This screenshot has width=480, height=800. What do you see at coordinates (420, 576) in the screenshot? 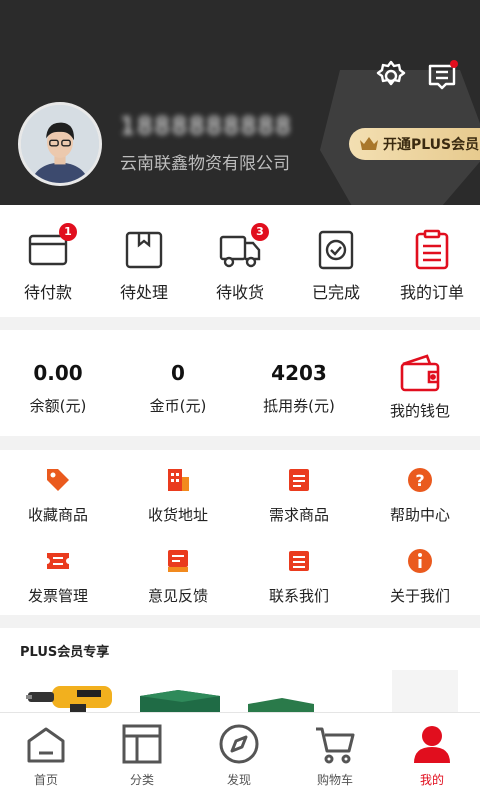
I see `service-about: 关于我们` at bounding box center [420, 576].